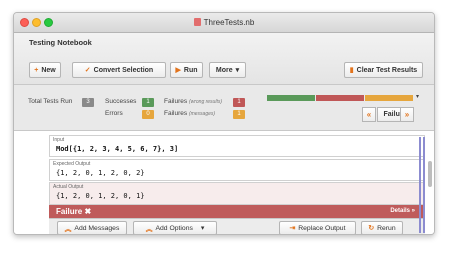  Describe the element at coordinates (407, 114) in the screenshot. I see `next-test-button: »` at that location.